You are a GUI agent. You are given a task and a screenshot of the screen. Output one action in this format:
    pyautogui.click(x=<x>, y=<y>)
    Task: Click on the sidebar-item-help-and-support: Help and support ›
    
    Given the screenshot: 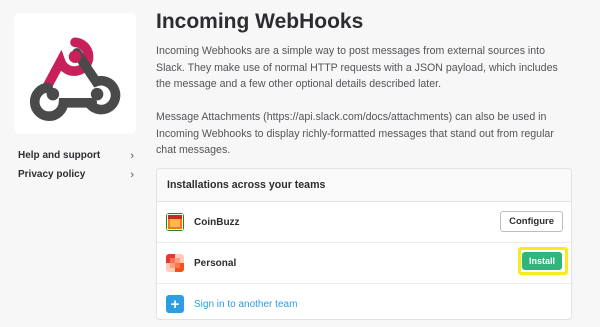 What is the action you would take?
    pyautogui.click(x=76, y=155)
    